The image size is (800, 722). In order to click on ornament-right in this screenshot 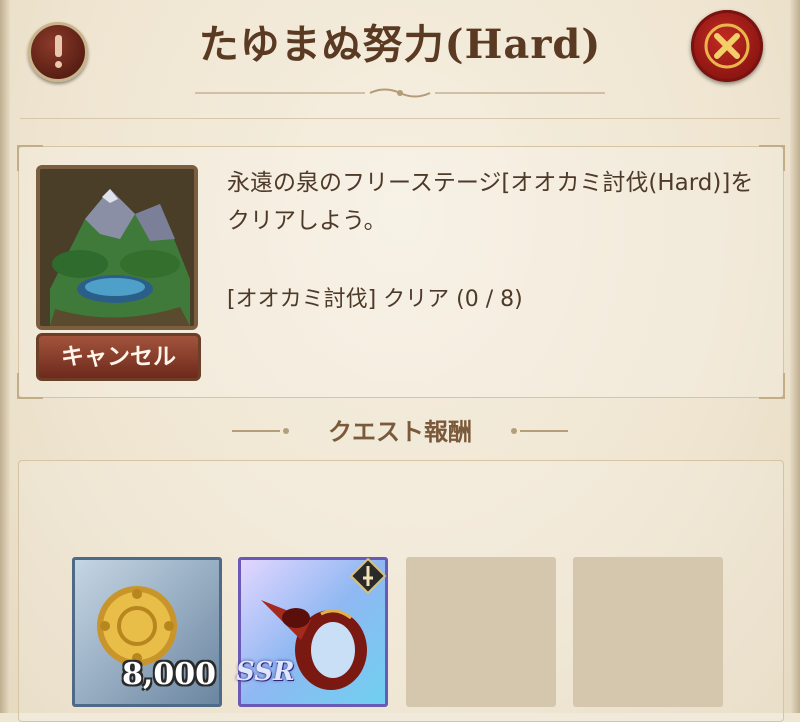, I will do `click(539, 431)`.